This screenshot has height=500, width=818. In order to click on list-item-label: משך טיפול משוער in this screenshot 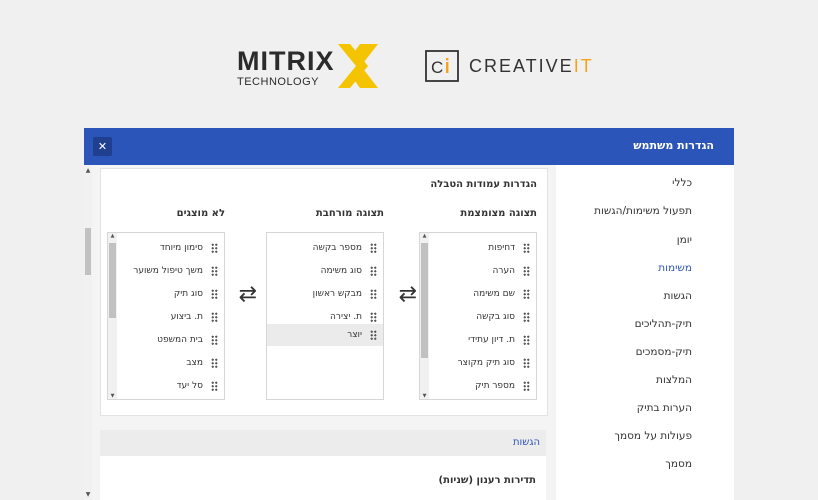, I will do `click(168, 271)`.